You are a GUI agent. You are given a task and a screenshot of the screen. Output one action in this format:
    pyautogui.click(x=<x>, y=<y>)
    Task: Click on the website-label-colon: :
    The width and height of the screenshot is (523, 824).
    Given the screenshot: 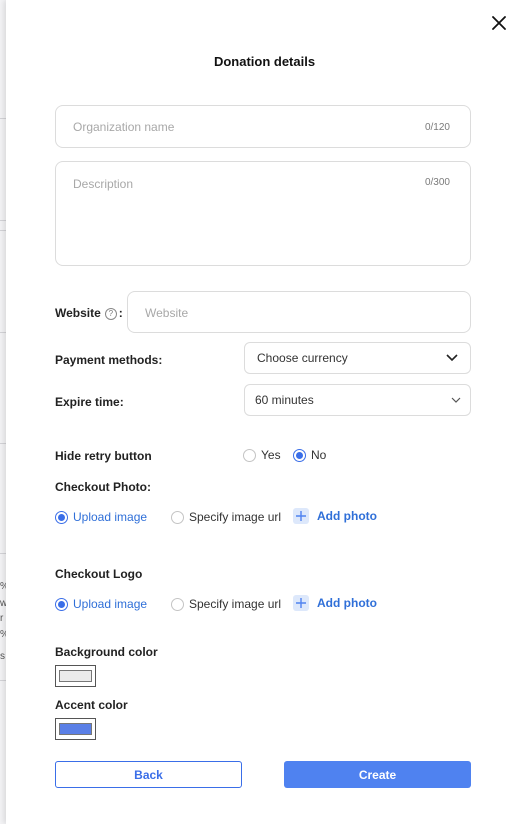 What is the action you would take?
    pyautogui.click(x=120, y=313)
    